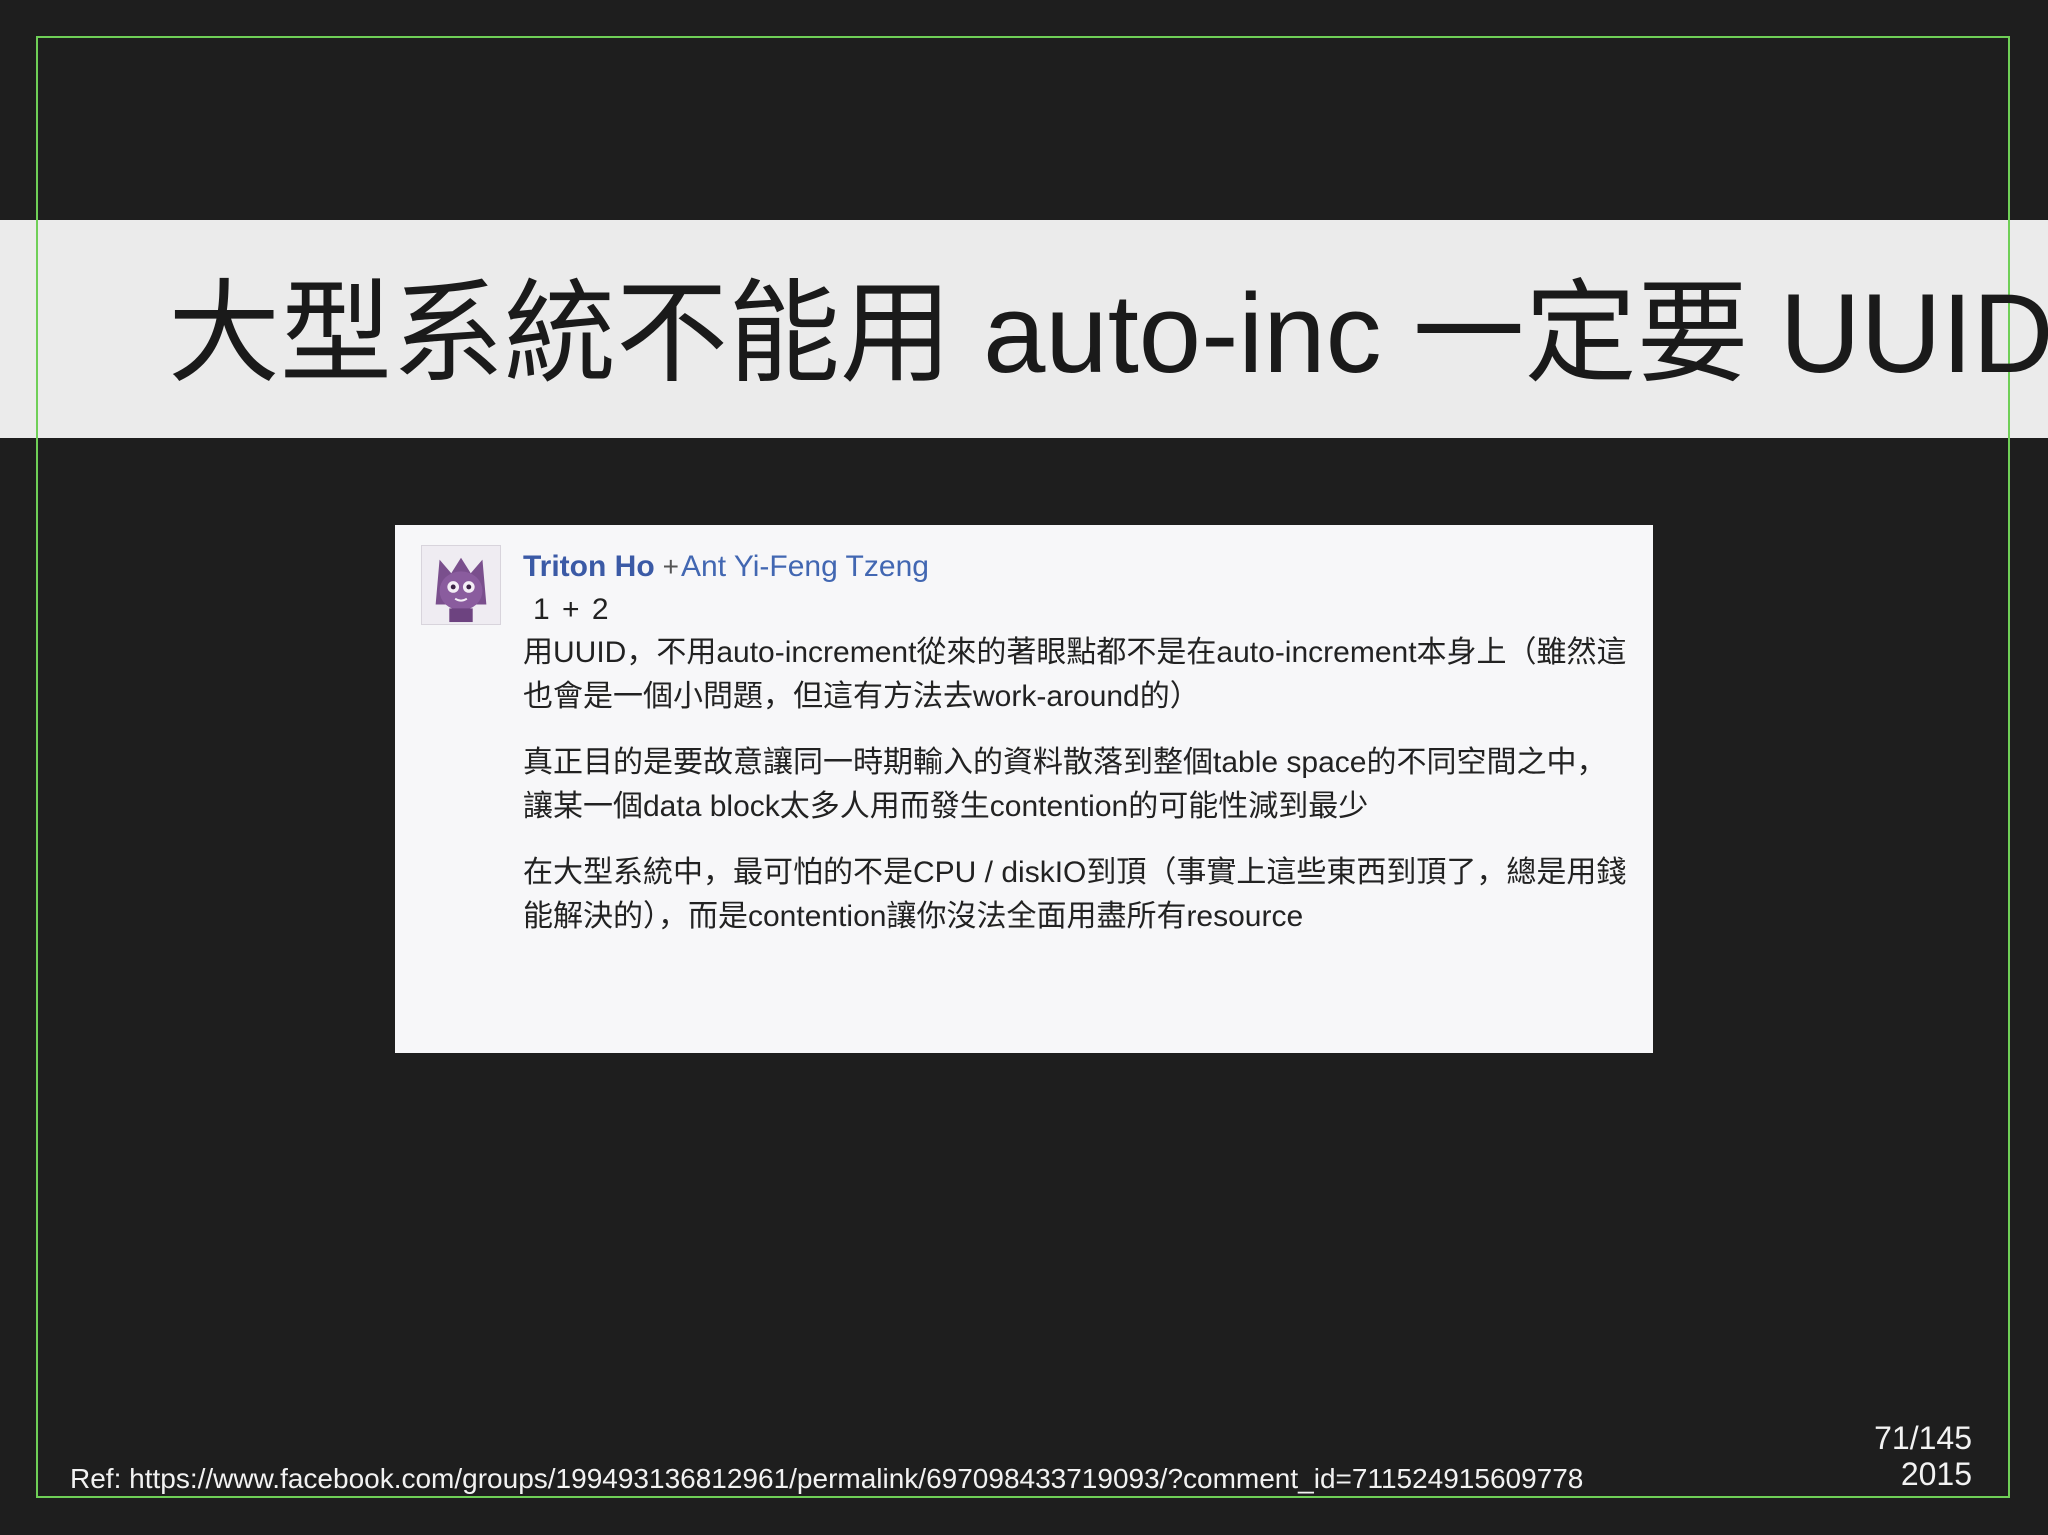  Describe the element at coordinates (805, 566) in the screenshot. I see `mention-link: Ant Yi-Feng Tzeng` at that location.